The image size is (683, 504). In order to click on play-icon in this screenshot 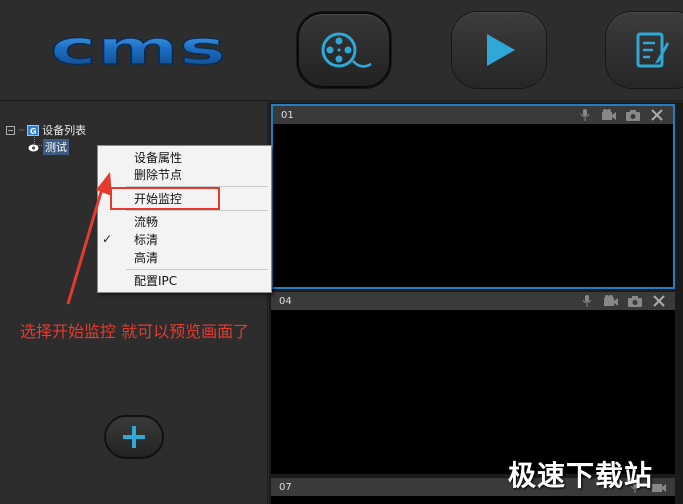, I will do `click(501, 50)`.